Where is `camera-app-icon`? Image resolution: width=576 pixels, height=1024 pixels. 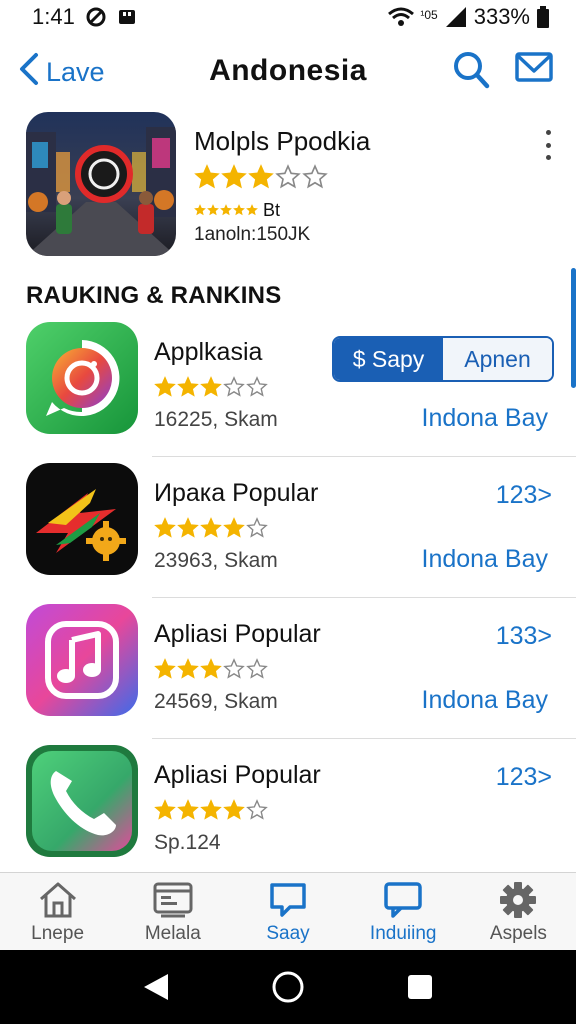 camera-app-icon is located at coordinates (82, 378).